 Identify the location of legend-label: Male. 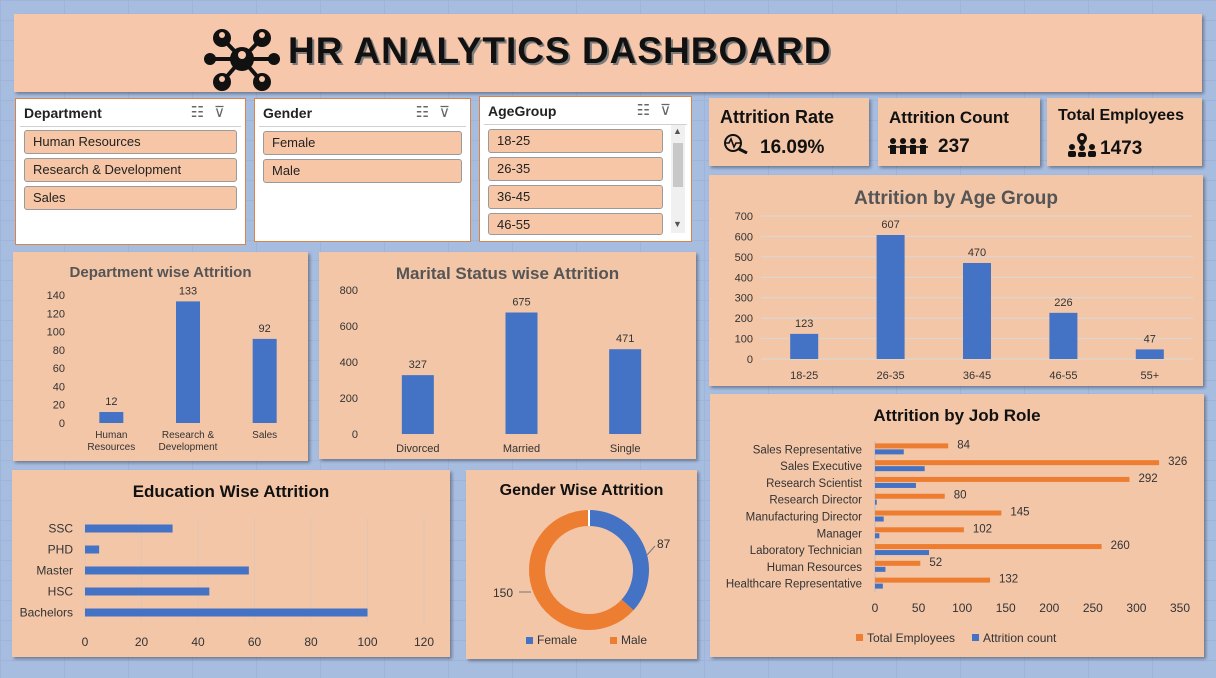
(634, 640).